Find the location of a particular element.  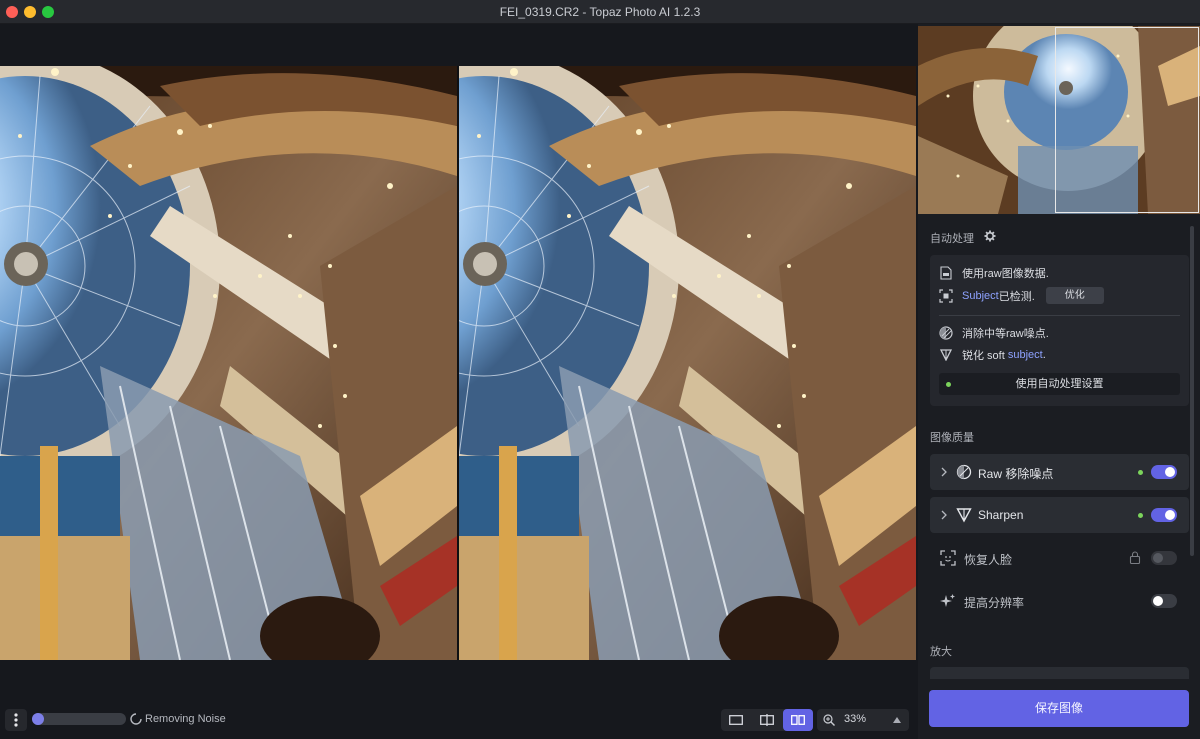

quality-section-label: 图像质量 is located at coordinates (952, 438).